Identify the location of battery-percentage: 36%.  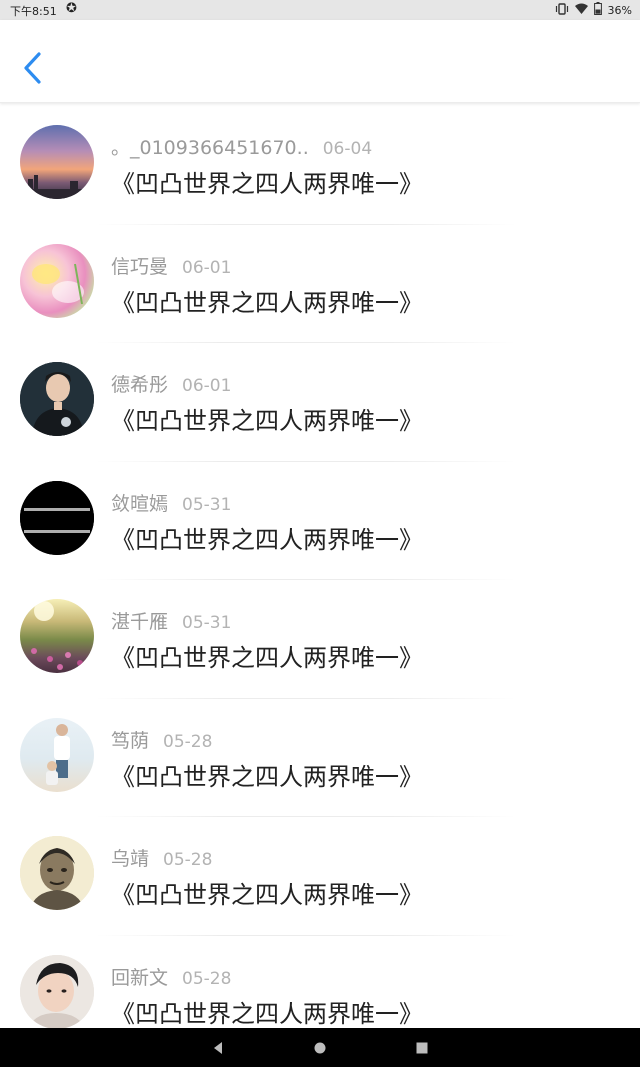
(619, 10).